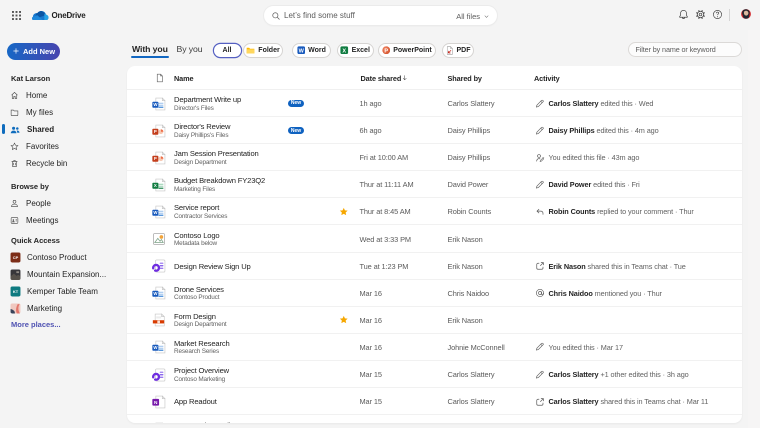 Image resolution: width=760 pixels, height=428 pixels. I want to click on svg-text: CP, so click(16, 257).